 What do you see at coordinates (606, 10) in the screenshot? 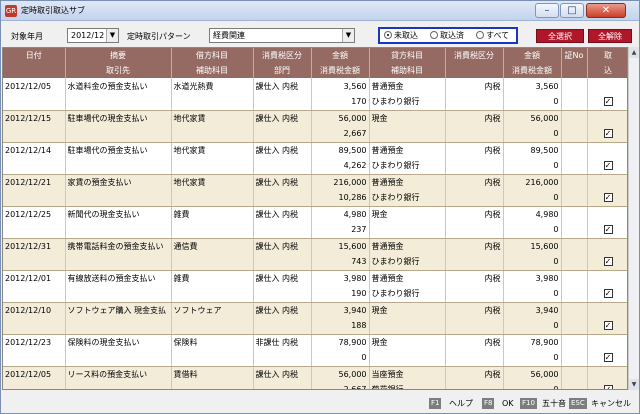
I see `close-button: ✕` at bounding box center [606, 10].